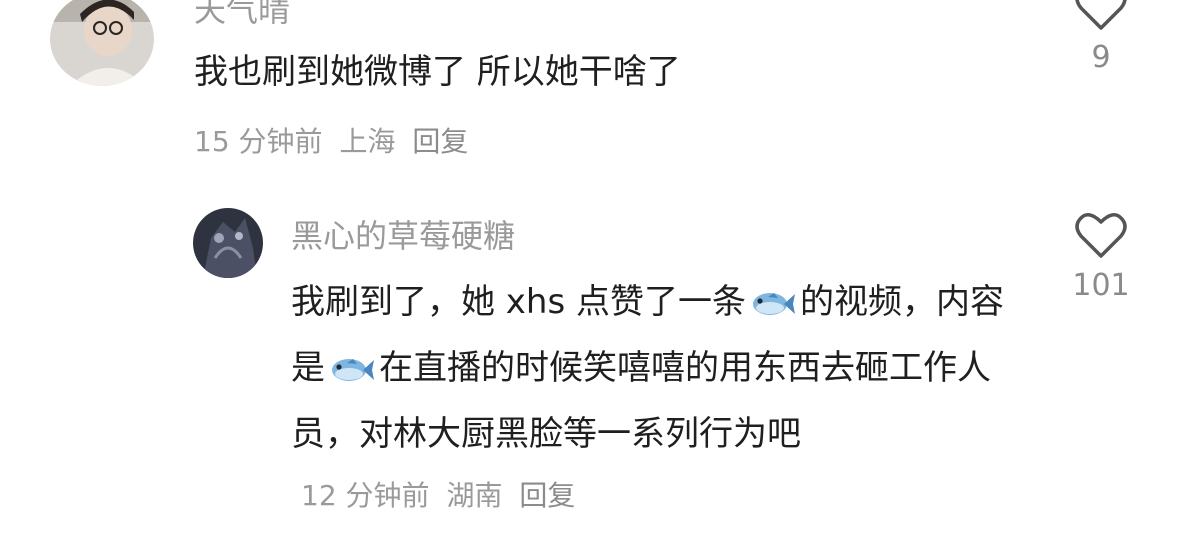 The width and height of the screenshot is (1179, 542). I want to click on username: 天气晴, so click(242, 15).